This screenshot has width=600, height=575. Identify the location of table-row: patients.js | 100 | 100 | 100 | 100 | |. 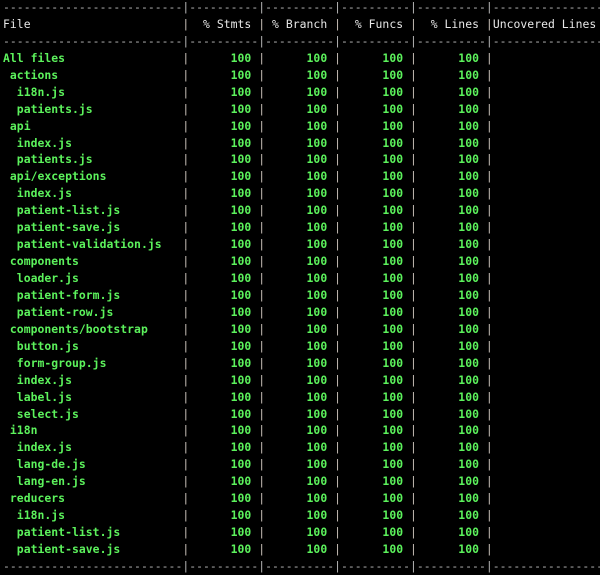
(301, 109).